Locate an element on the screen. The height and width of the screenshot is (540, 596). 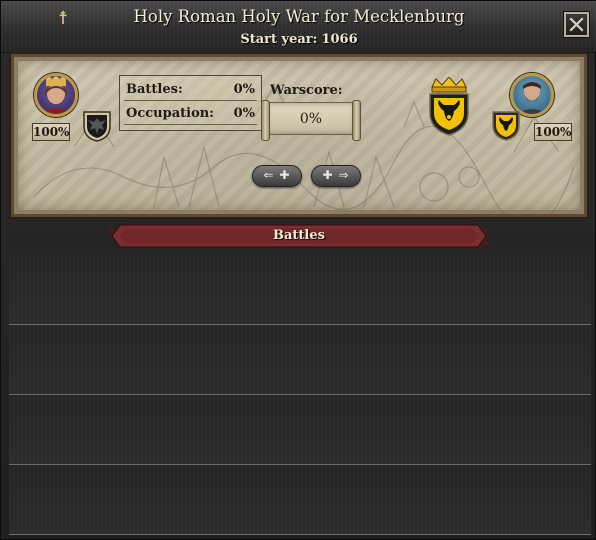
war-title: Holy Roman Holy War for Mecklenburg is located at coordinates (299, 16).